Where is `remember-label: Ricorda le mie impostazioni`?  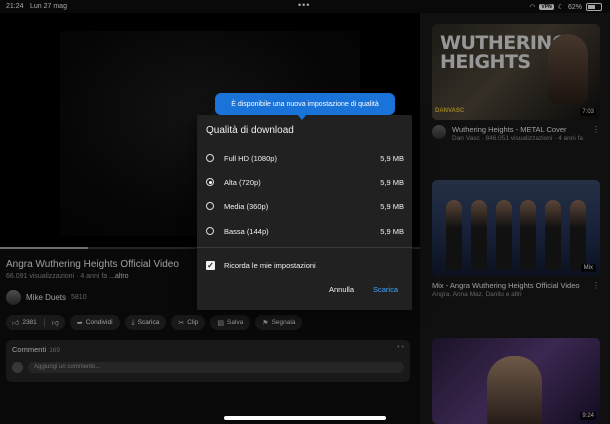
remember-label: Ricorda le mie impostazioni is located at coordinates (270, 265).